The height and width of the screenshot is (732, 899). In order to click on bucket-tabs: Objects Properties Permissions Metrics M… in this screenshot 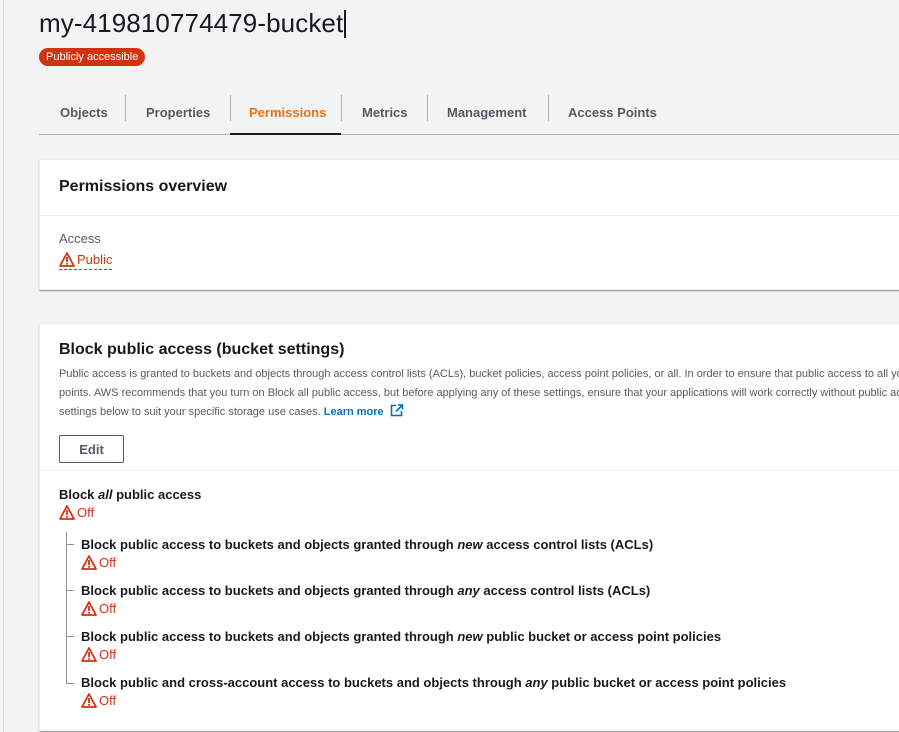, I will do `click(469, 113)`.